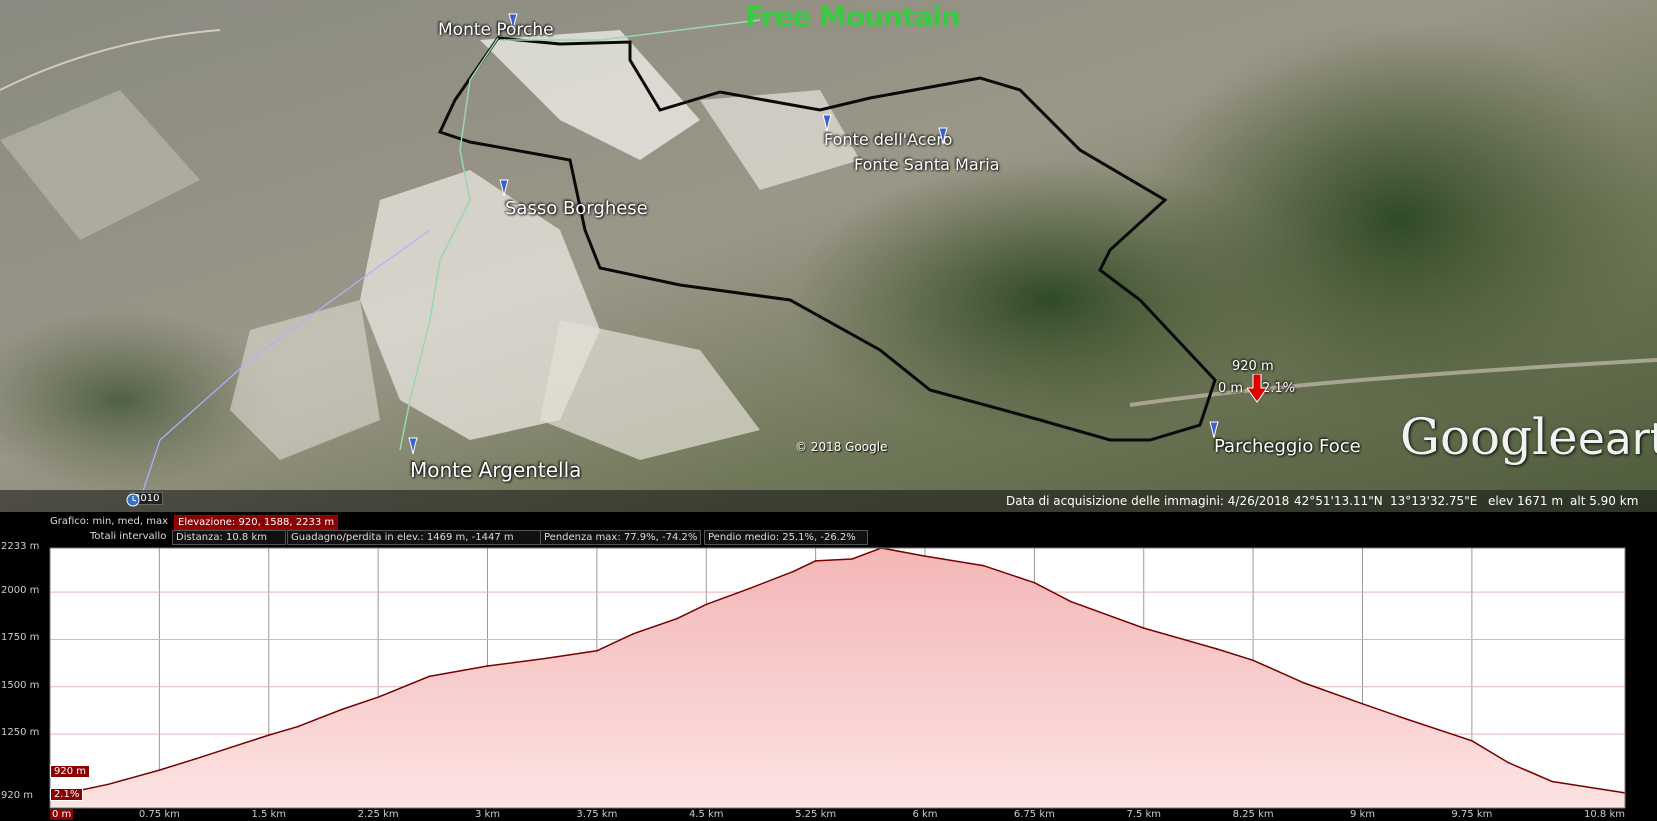 This screenshot has width=1657, height=821. I want to click on placemark-label-fonte-dell-acero: Fonte dell'Acero, so click(888, 139).